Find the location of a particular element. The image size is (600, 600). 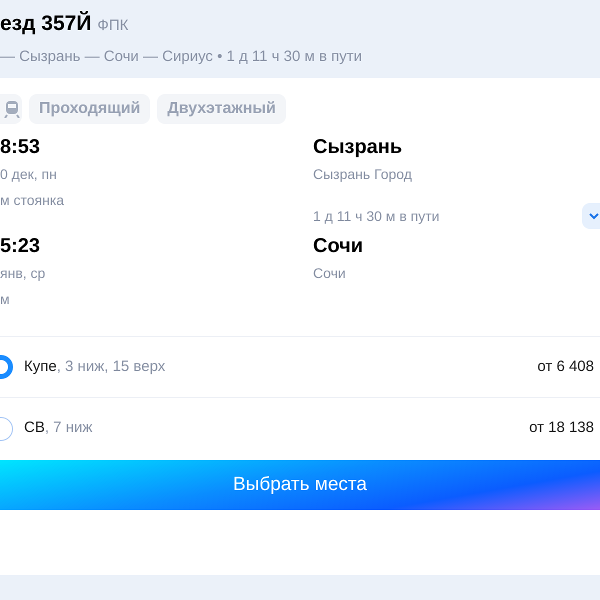

duration-text: 1 д 11 ч 30 м в пути is located at coordinates (376, 216).